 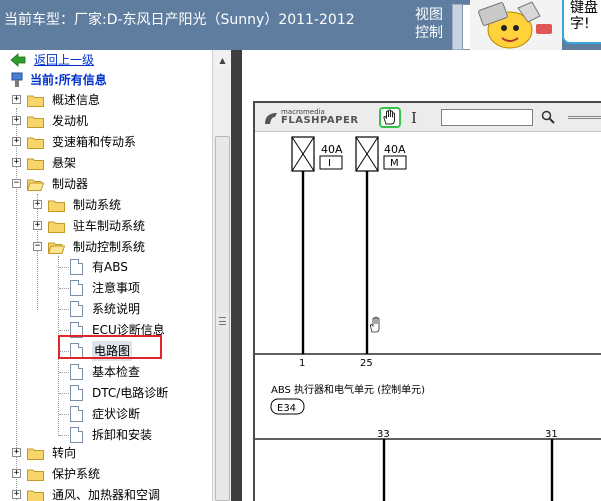 What do you see at coordinates (140, 393) in the screenshot?
I see `tree-leaf-dtc-diagnosis: DTC/电路诊断` at bounding box center [140, 393].